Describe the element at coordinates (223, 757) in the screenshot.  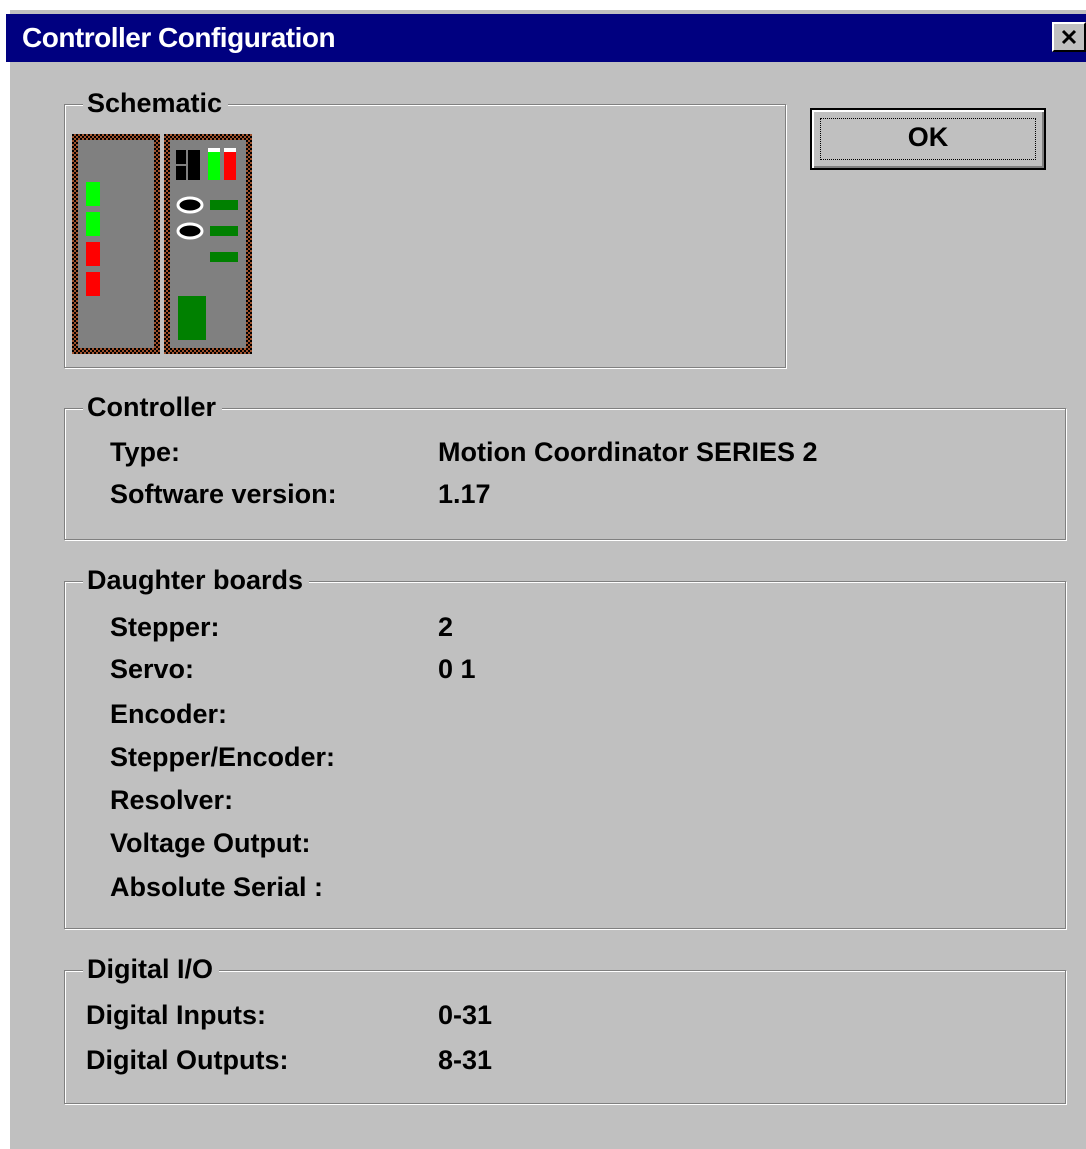
I see `stepper-encoder-label: Stepper/Encoder:` at that location.